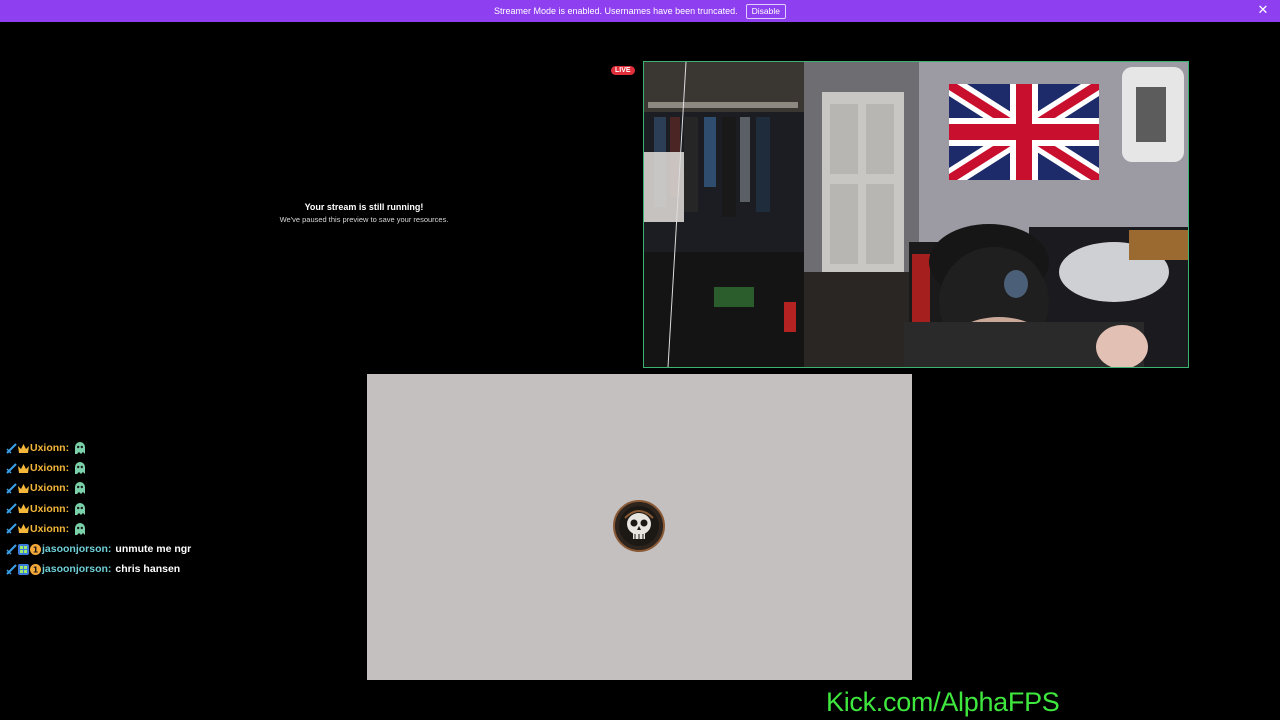 Image resolution: width=1280 pixels, height=720 pixels. I want to click on paused-title: Your stream is still running!, so click(364, 207).